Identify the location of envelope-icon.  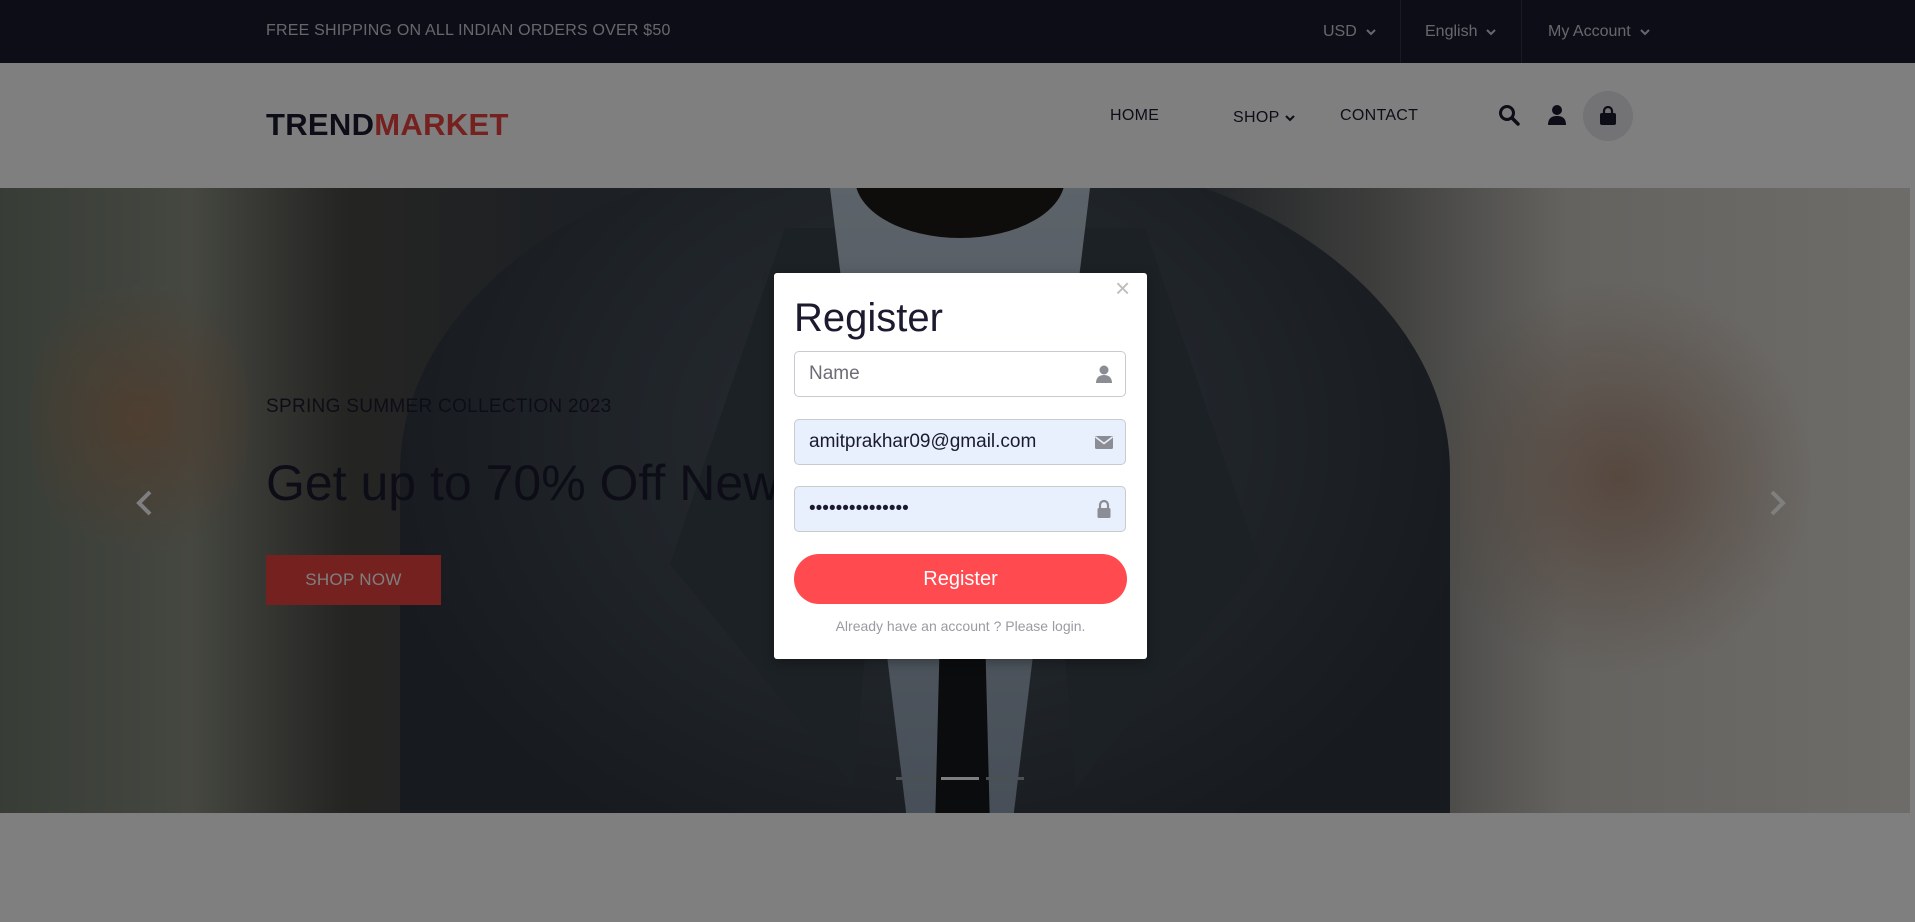
(1104, 442).